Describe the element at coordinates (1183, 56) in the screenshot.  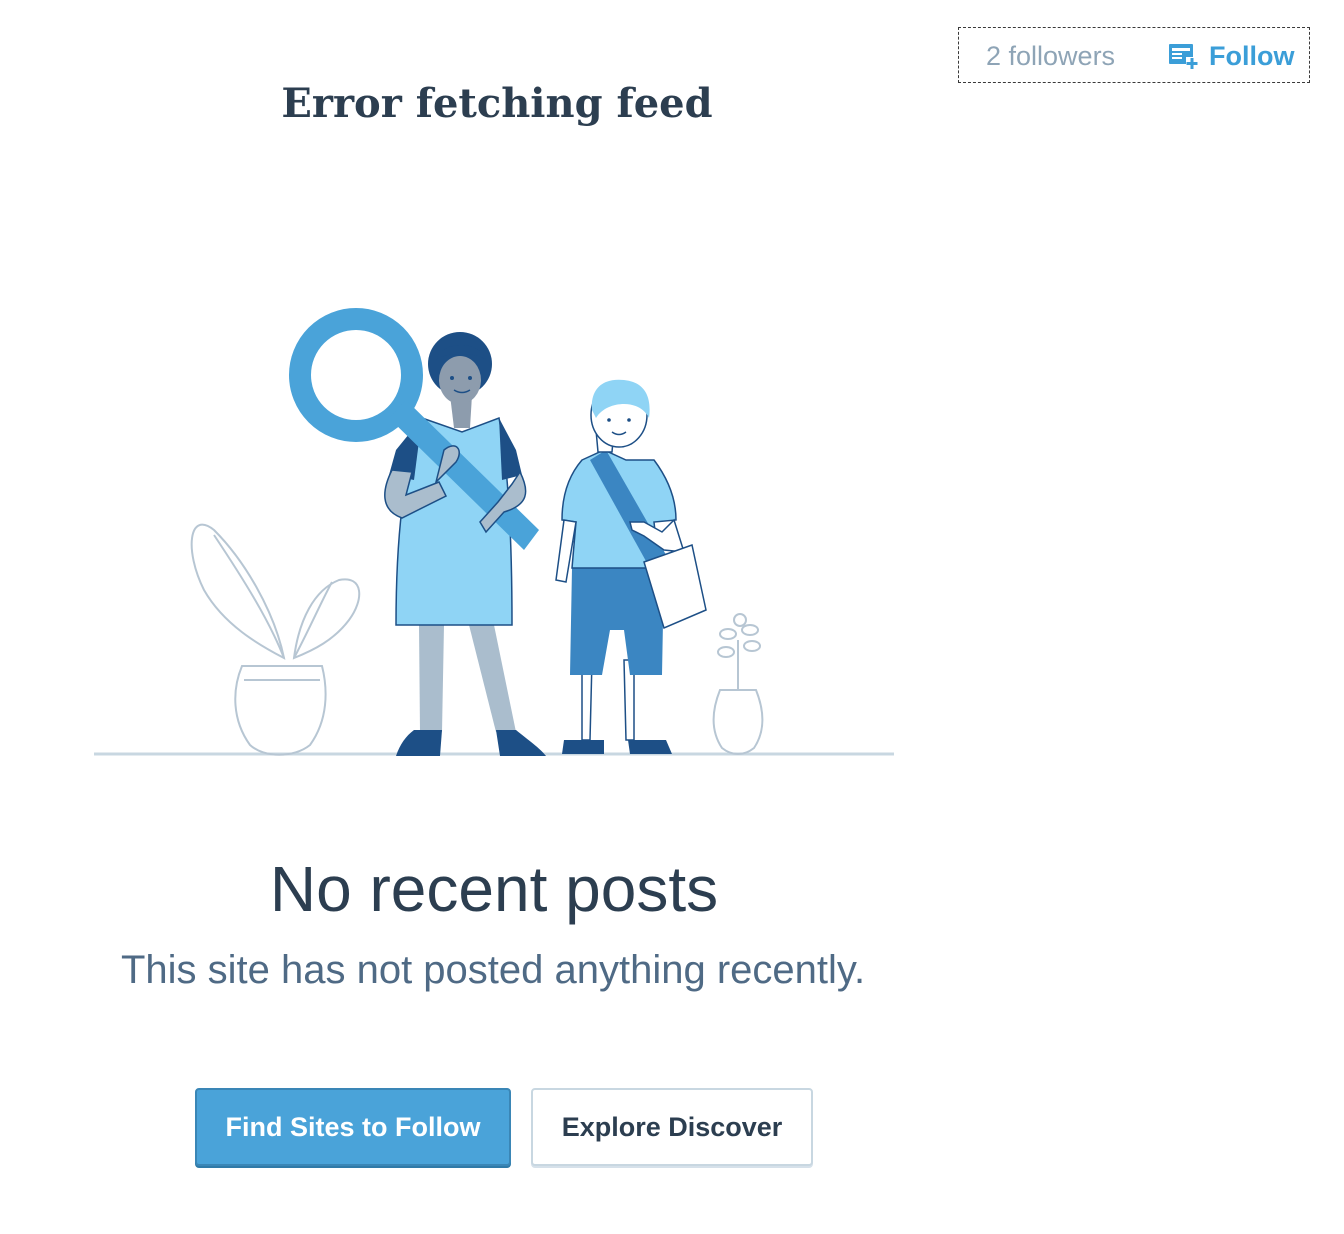
I see `reader-follow-icon` at that location.